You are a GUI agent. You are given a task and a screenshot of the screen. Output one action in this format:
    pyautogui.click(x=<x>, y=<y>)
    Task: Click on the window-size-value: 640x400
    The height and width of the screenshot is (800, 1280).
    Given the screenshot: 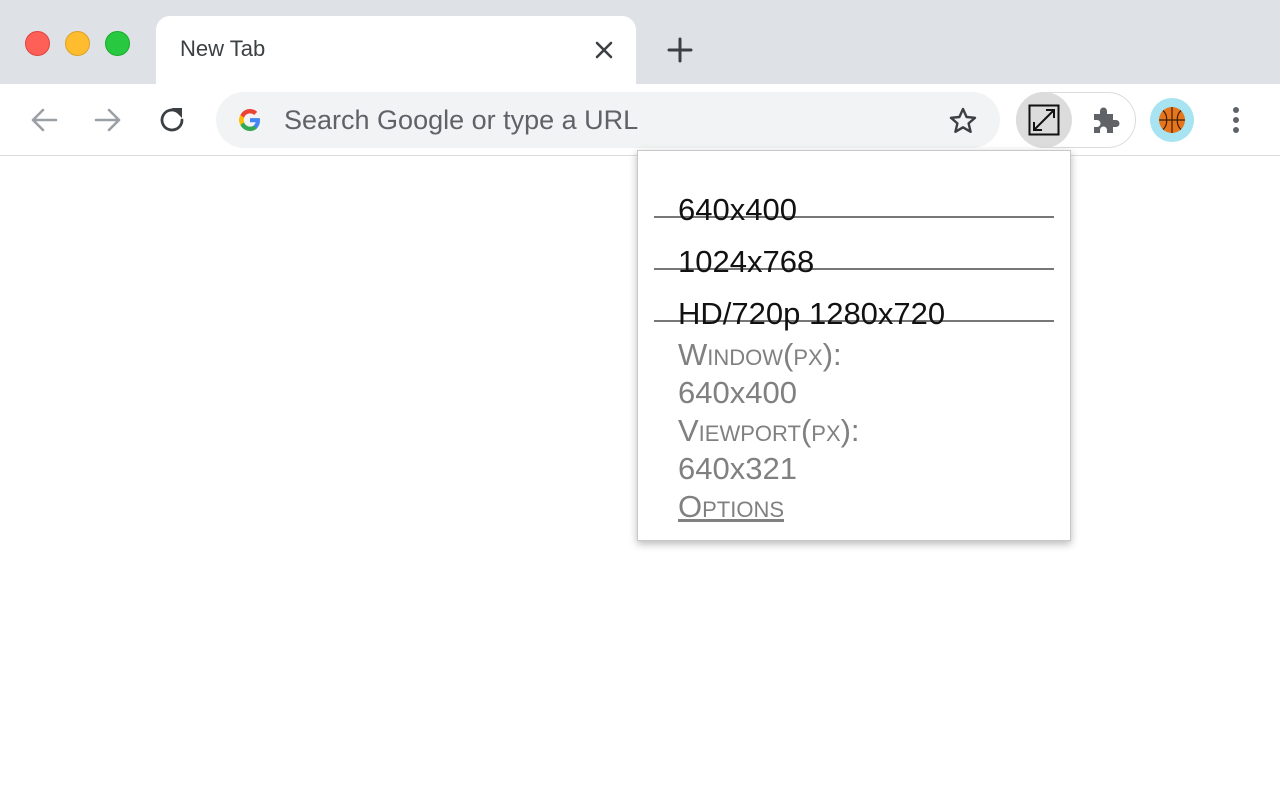 What is the action you would take?
    pyautogui.click(x=737, y=392)
    